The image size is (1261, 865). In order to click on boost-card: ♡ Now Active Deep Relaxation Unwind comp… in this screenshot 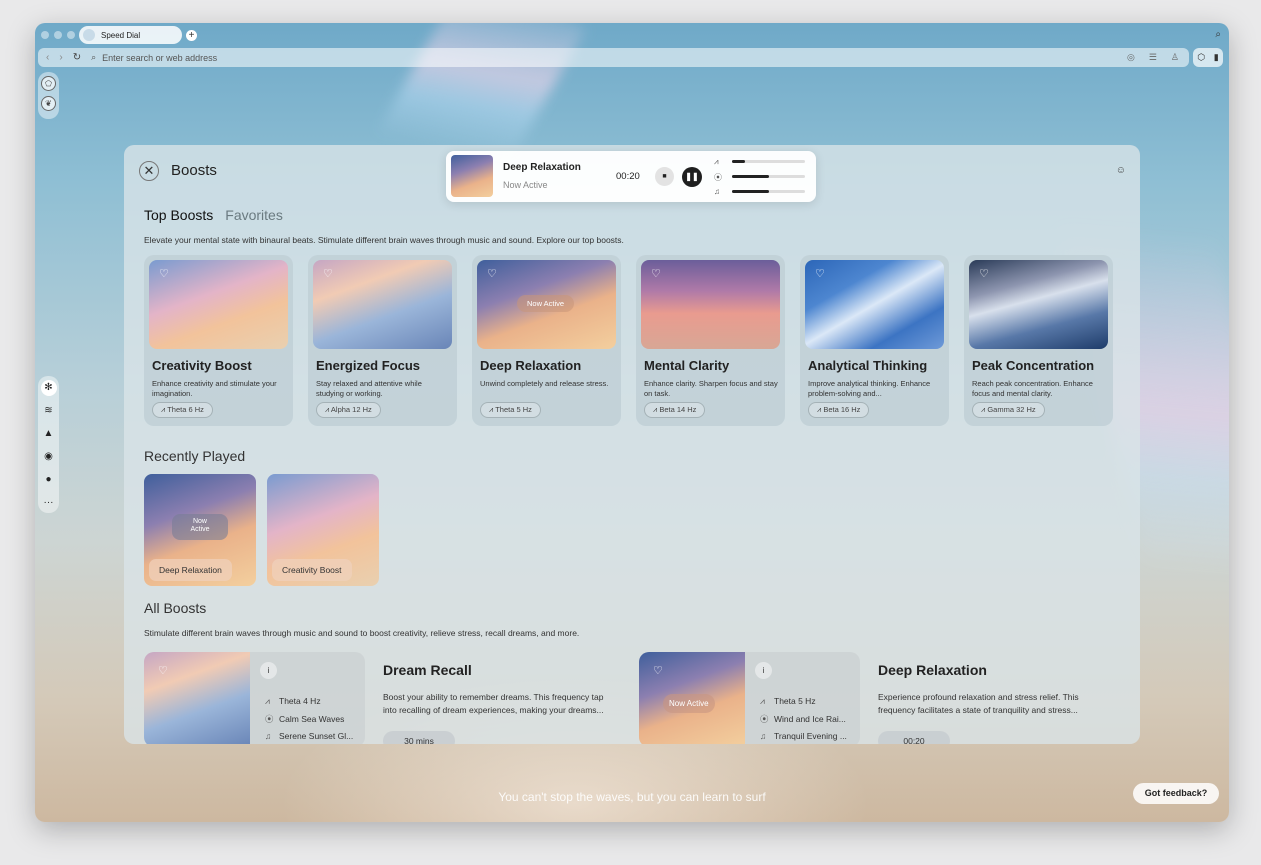, I will do `click(546, 340)`.